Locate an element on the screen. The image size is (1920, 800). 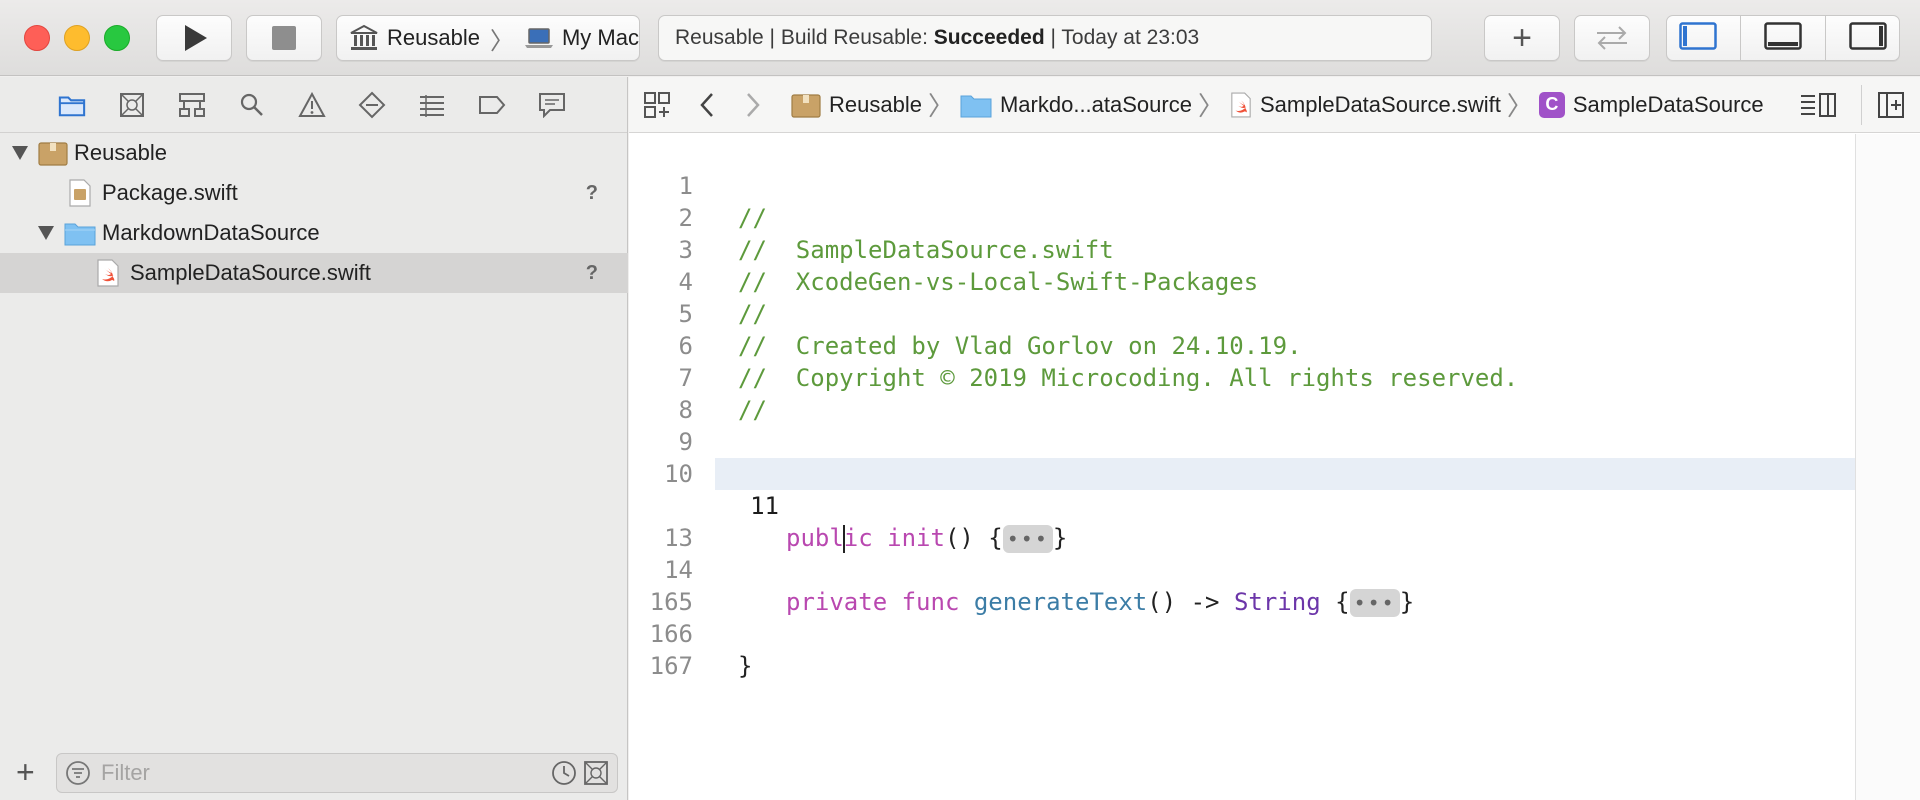
breadcrumb-symbol: C SampleDataSource is located at coordinates (1651, 104).